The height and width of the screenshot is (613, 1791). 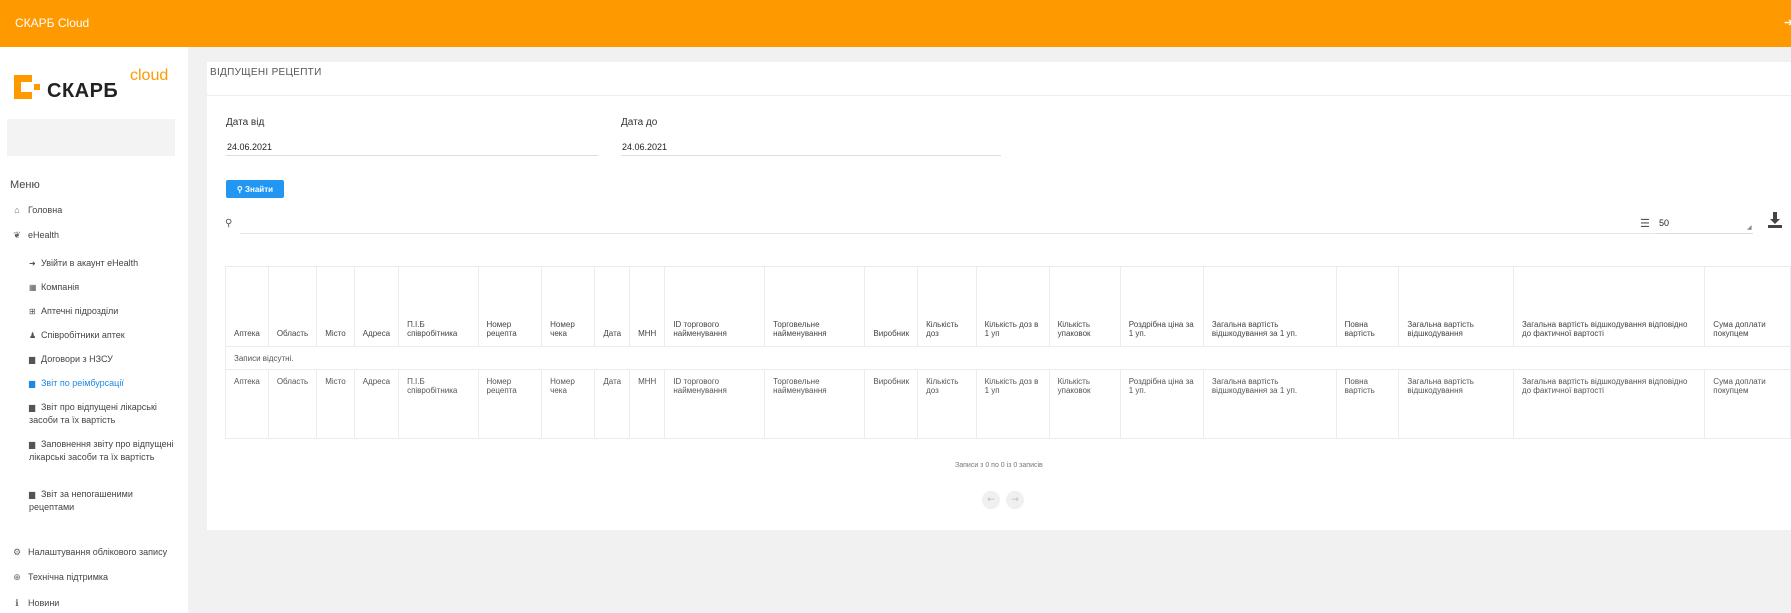 I want to click on column-footer: Торговельне найменування, so click(x=815, y=404).